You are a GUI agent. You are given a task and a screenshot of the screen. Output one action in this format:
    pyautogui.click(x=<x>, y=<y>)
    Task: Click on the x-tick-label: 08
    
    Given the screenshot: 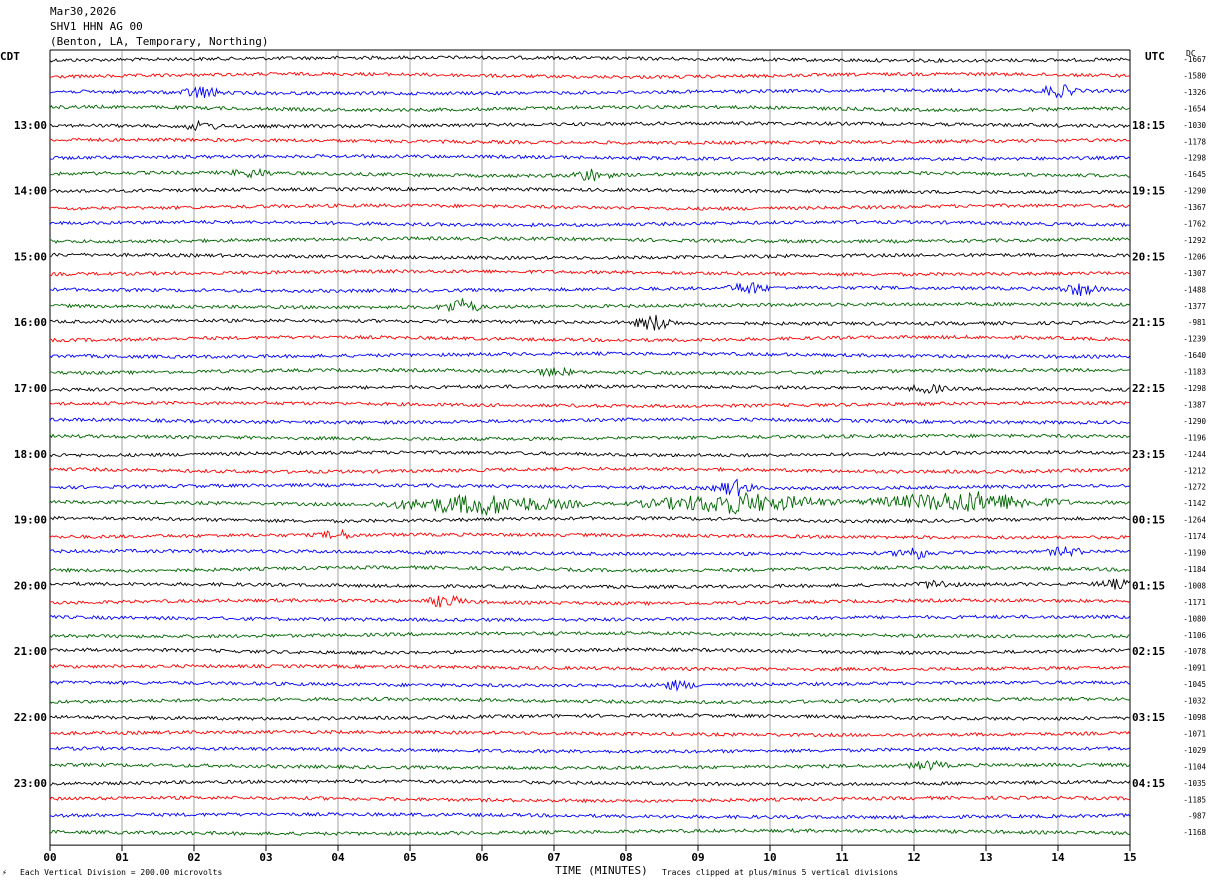 What is the action you would take?
    pyautogui.click(x=625, y=857)
    